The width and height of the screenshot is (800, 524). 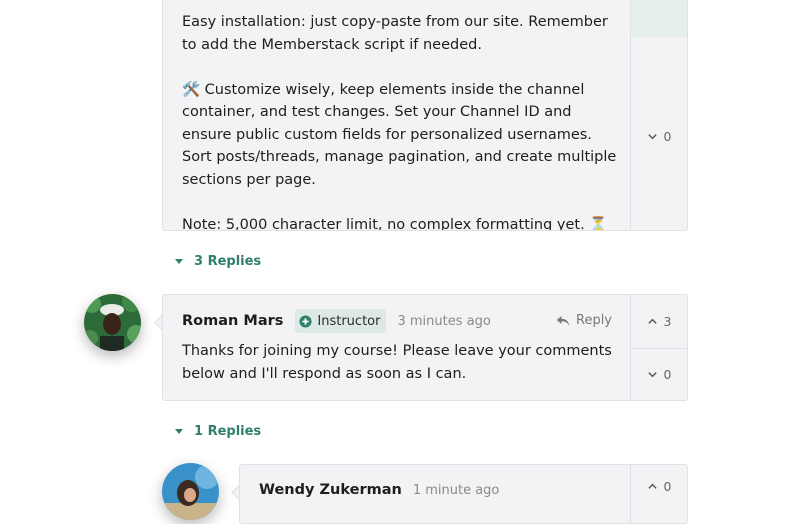 What do you see at coordinates (305, 321) in the screenshot?
I see `instructor-plus-icon` at bounding box center [305, 321].